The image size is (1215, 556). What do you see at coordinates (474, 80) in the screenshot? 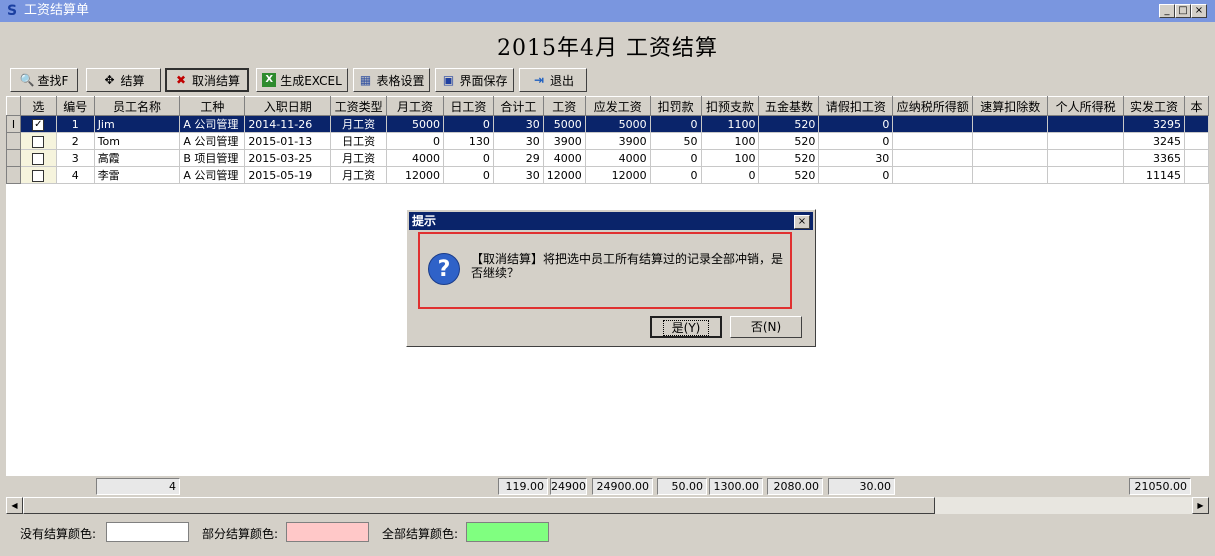
I see `save-layout-button: ▣ 界面保存` at bounding box center [474, 80].